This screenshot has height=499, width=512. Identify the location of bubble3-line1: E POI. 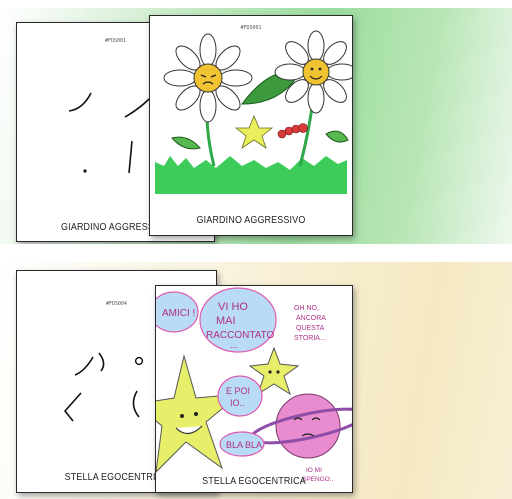
(238, 391).